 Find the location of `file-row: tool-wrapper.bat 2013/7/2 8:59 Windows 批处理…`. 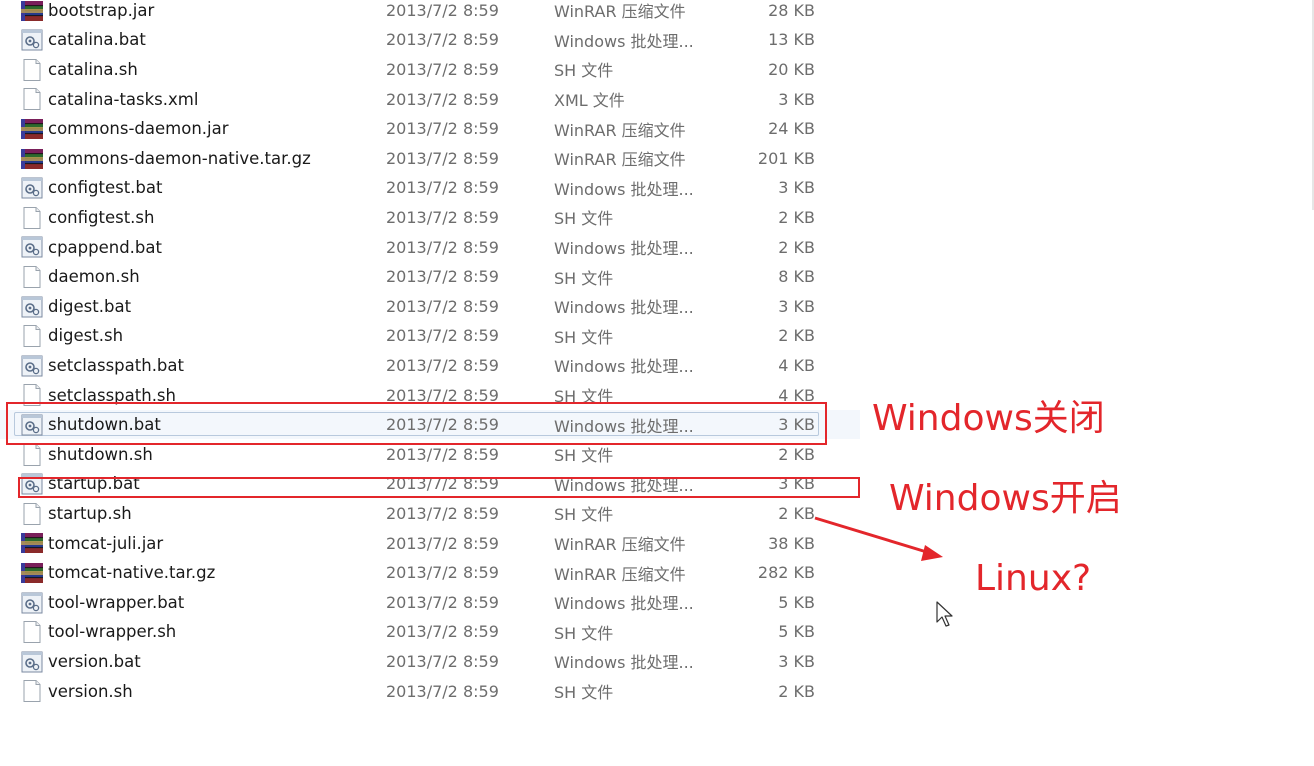

file-row: tool-wrapper.bat 2013/7/2 8:59 Windows 批处理… is located at coordinates (430, 603).